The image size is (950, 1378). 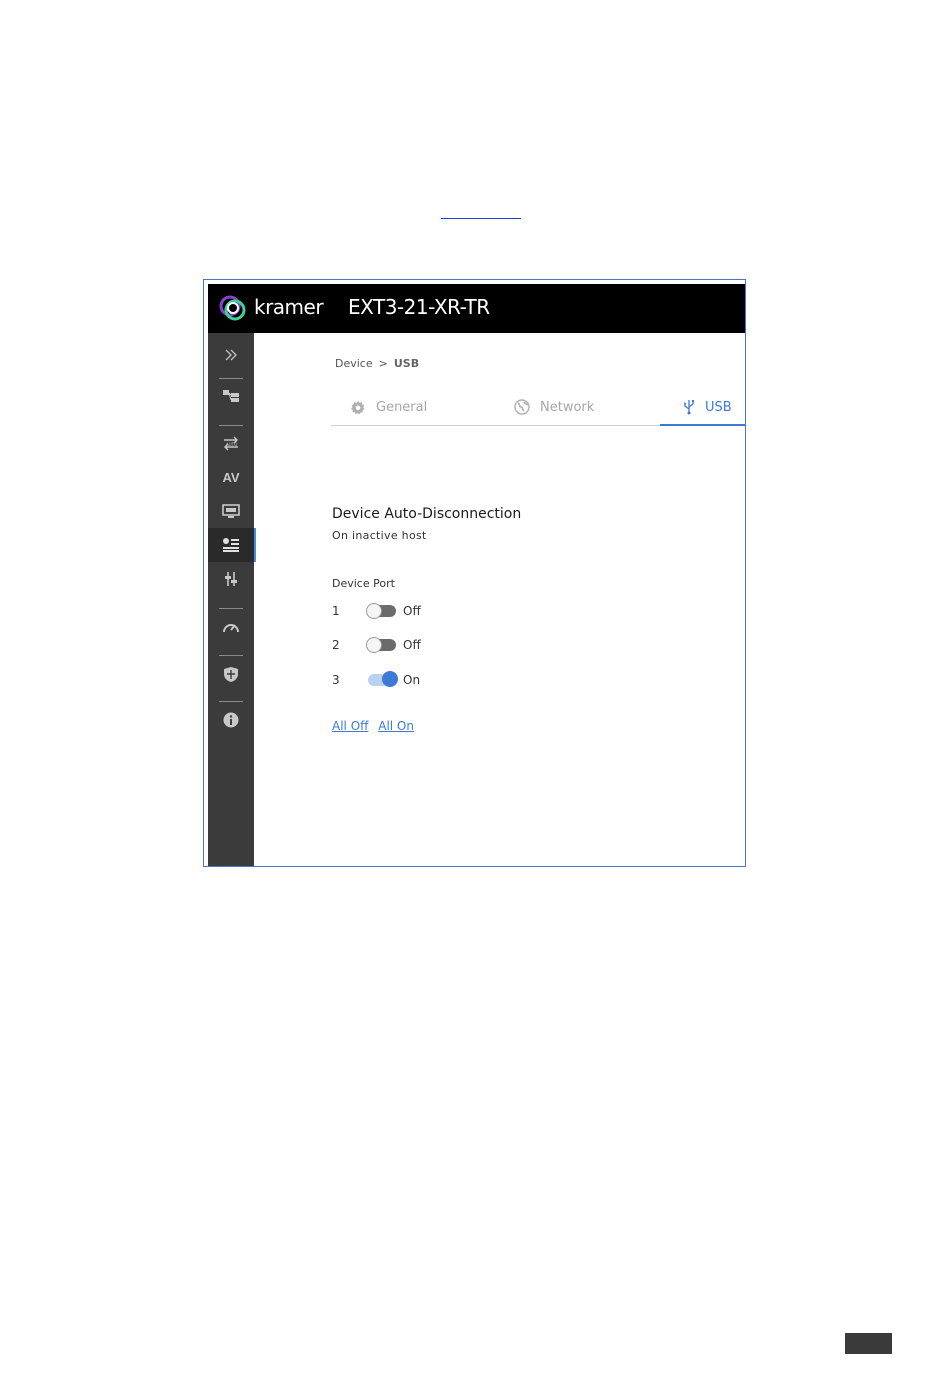 I want to click on bulk-actions: All Off All On, so click(x=376, y=726).